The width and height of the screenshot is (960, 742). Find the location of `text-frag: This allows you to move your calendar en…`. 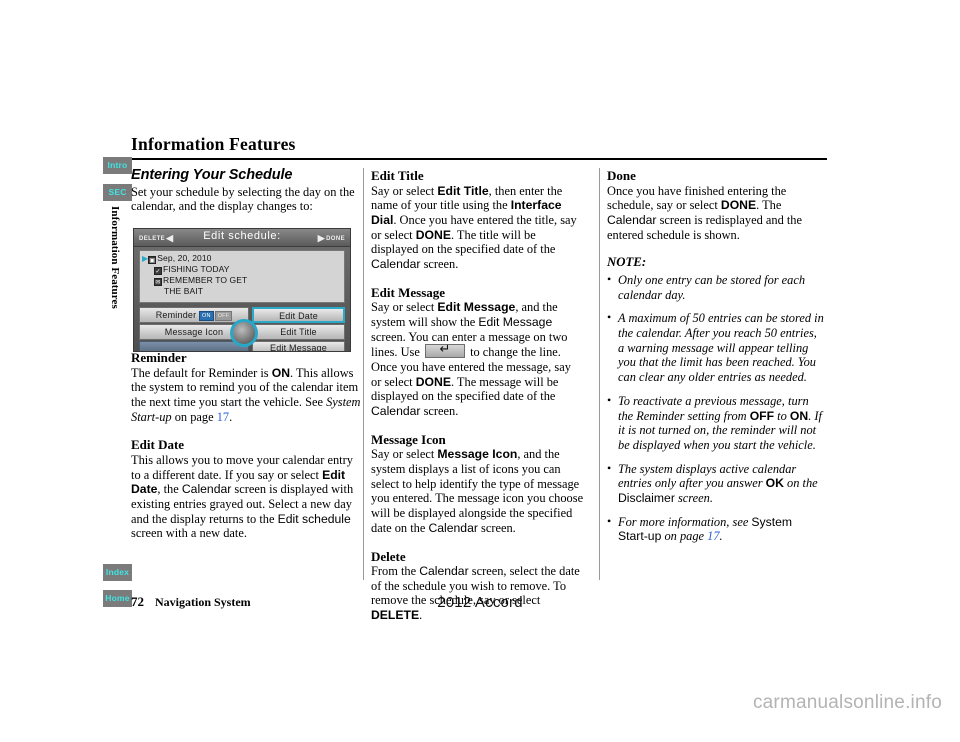

text-frag: This allows you to move your calendar en… is located at coordinates (242, 467).